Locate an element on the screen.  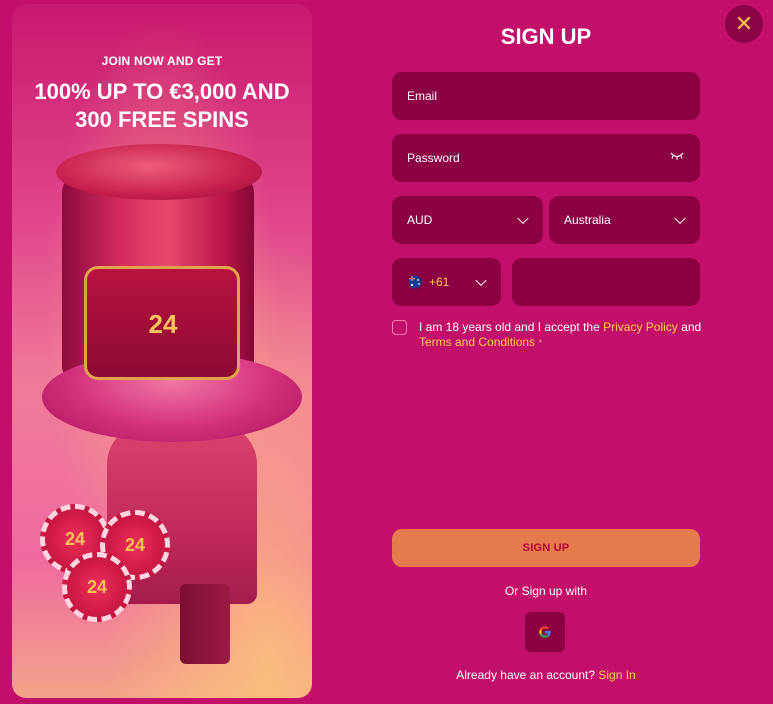
phone-code-select: +61 is located at coordinates (446, 282).